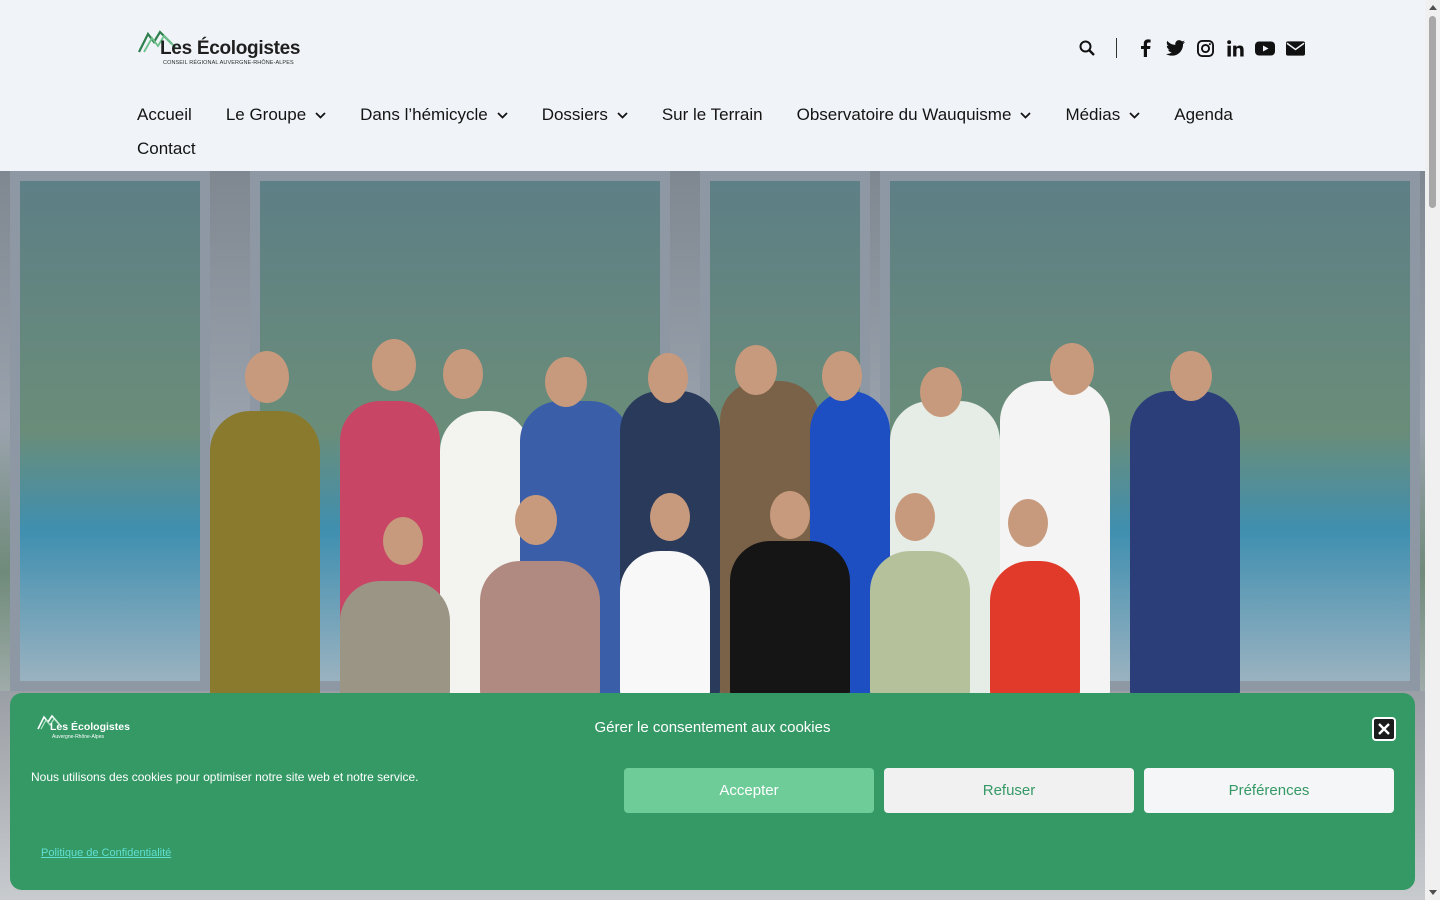 This screenshot has width=1440, height=900. Describe the element at coordinates (1265, 48) in the screenshot. I see `youtube-icon` at that location.